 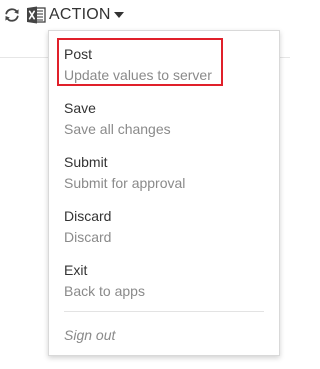 I want to click on menu-item-discard: Discard Discard, so click(x=164, y=230).